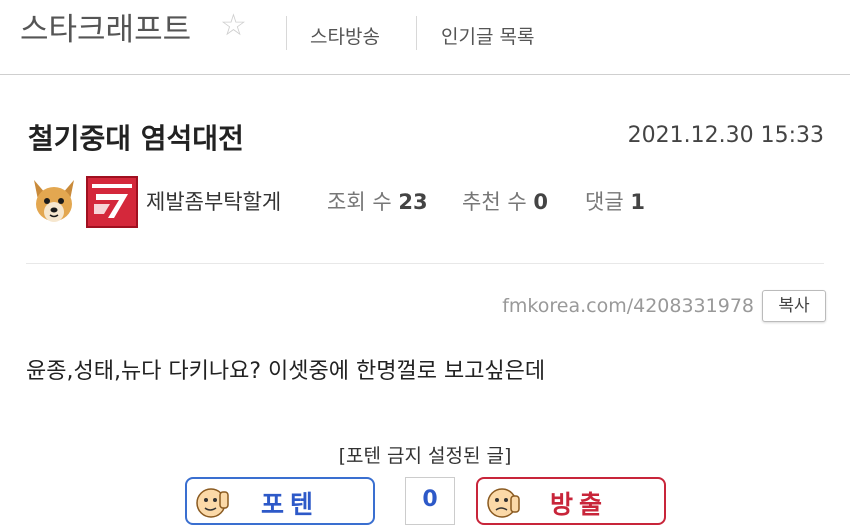  Describe the element at coordinates (290, 504) in the screenshot. I see `poten-label: 포텐` at that location.